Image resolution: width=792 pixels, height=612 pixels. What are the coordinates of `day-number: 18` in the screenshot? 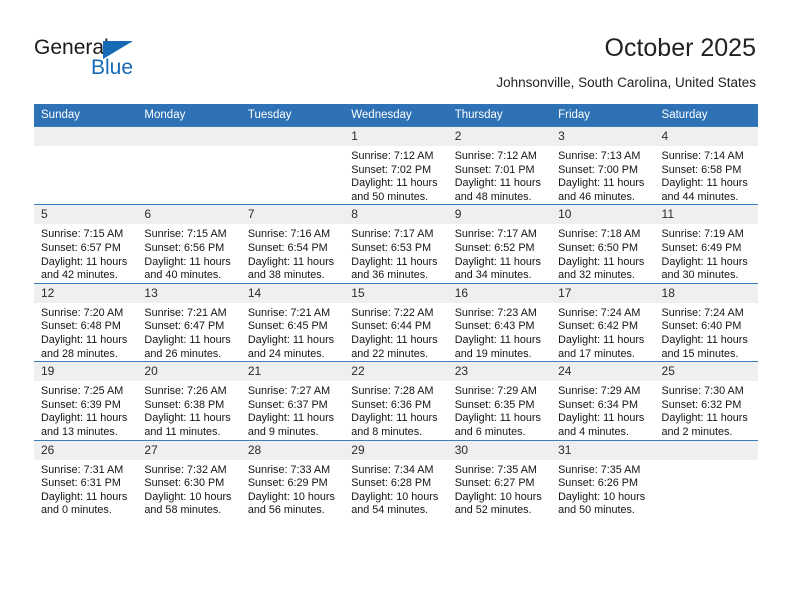 It's located at (706, 293).